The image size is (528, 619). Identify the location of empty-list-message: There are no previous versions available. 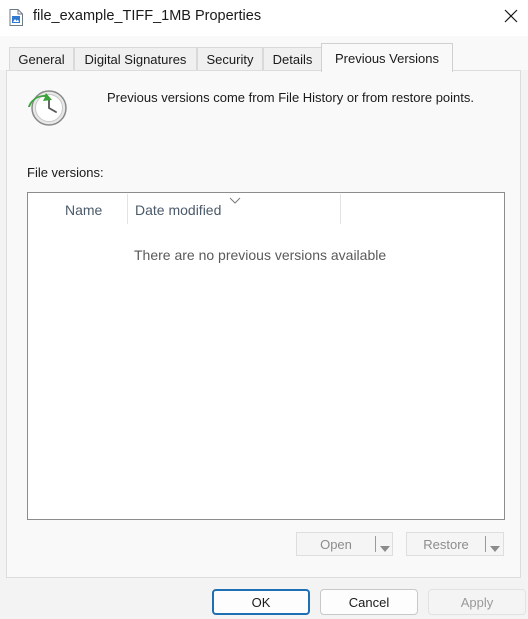
(260, 255).